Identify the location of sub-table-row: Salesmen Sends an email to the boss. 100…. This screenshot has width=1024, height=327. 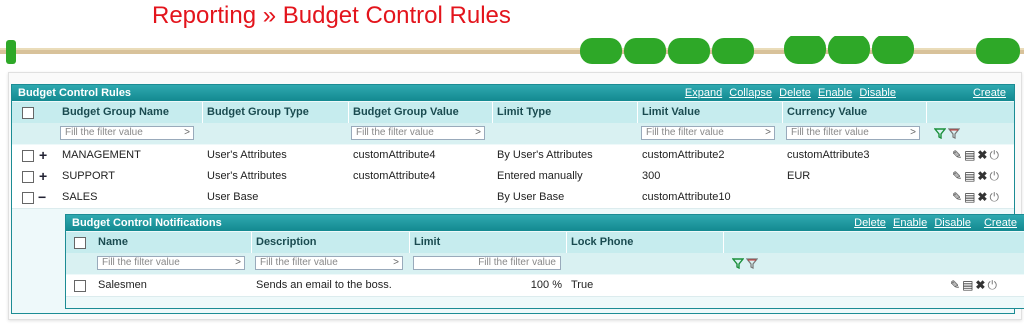
(545, 286).